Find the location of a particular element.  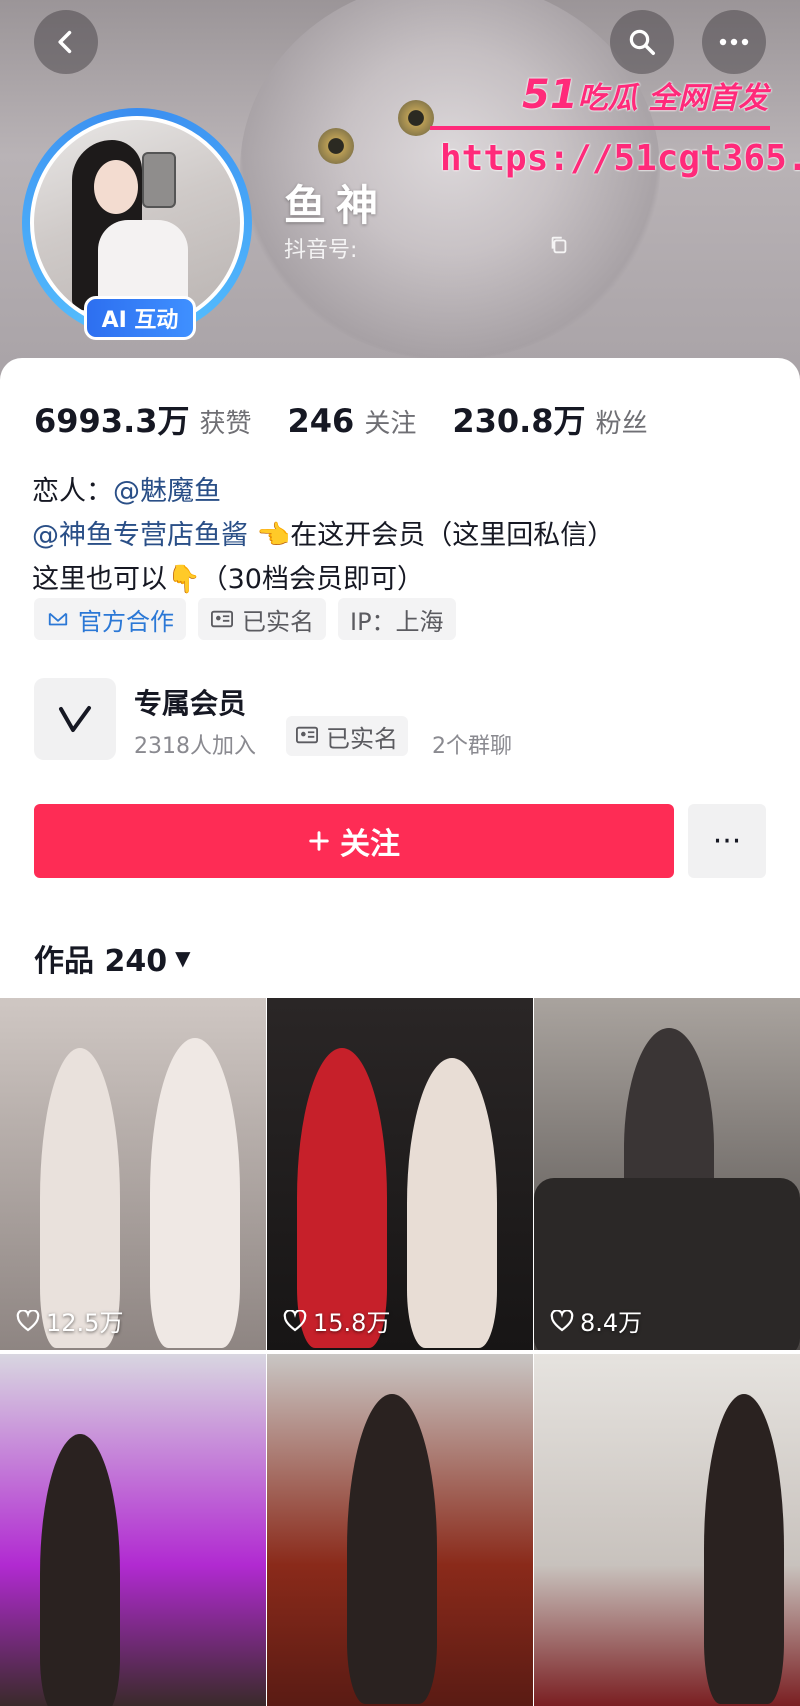

tag-official-cooperation: 官方合作 is located at coordinates (110, 619).